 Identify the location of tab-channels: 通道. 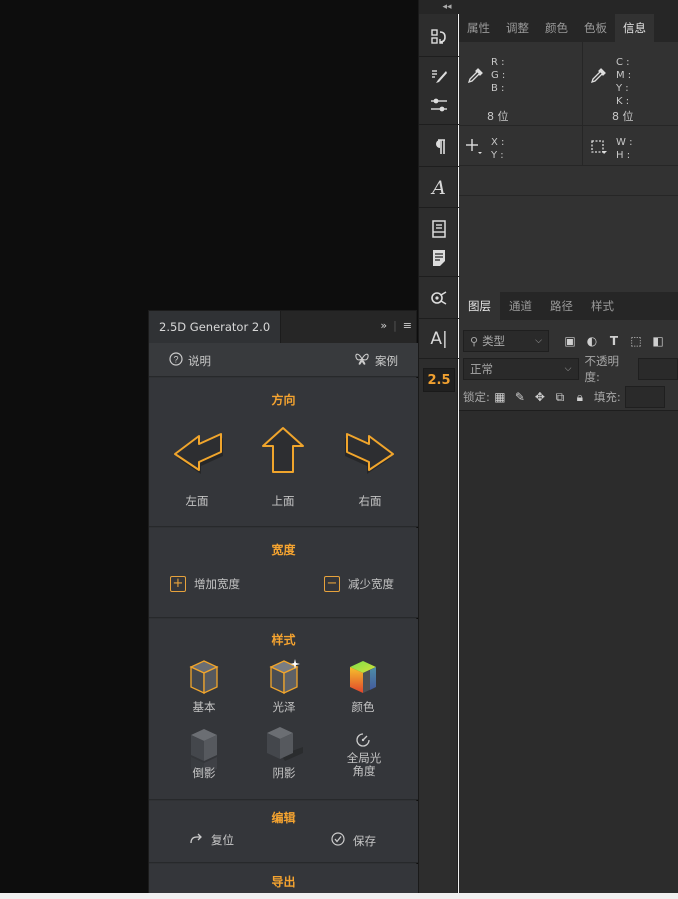
(520, 306).